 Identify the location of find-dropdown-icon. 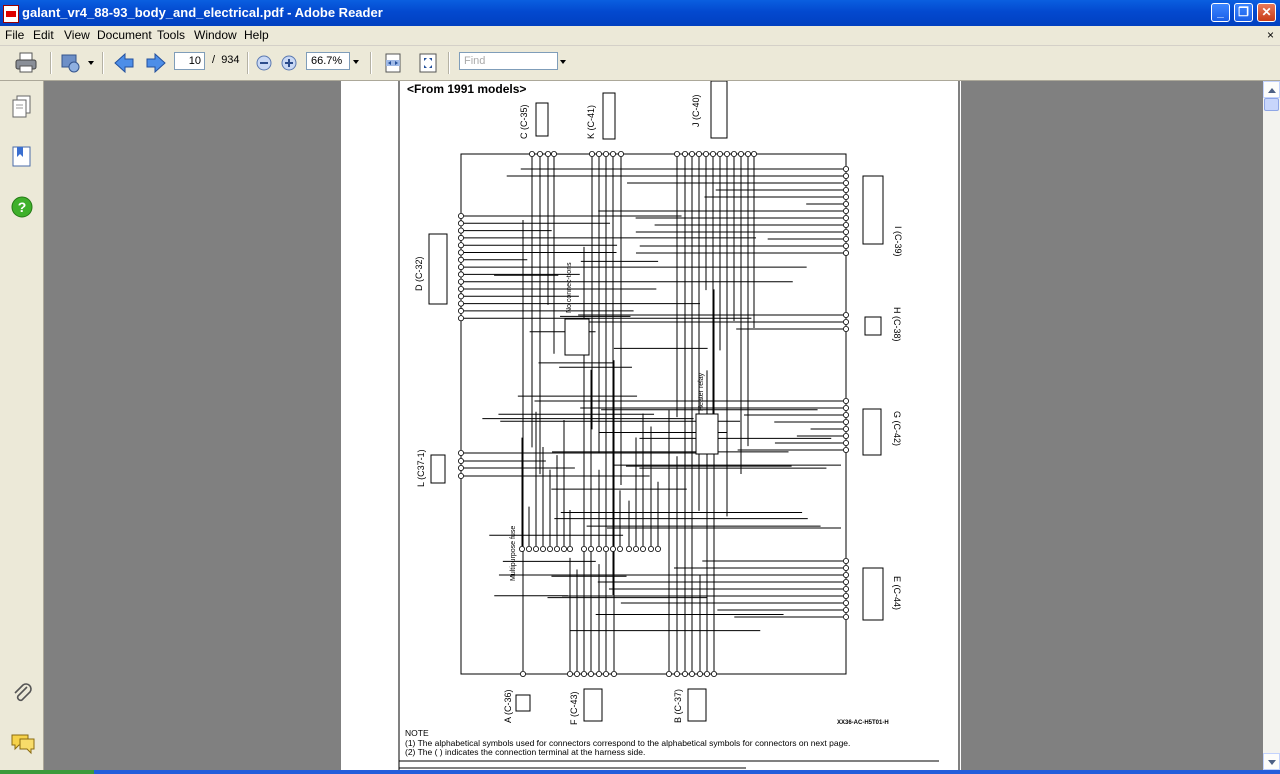
(563, 62).